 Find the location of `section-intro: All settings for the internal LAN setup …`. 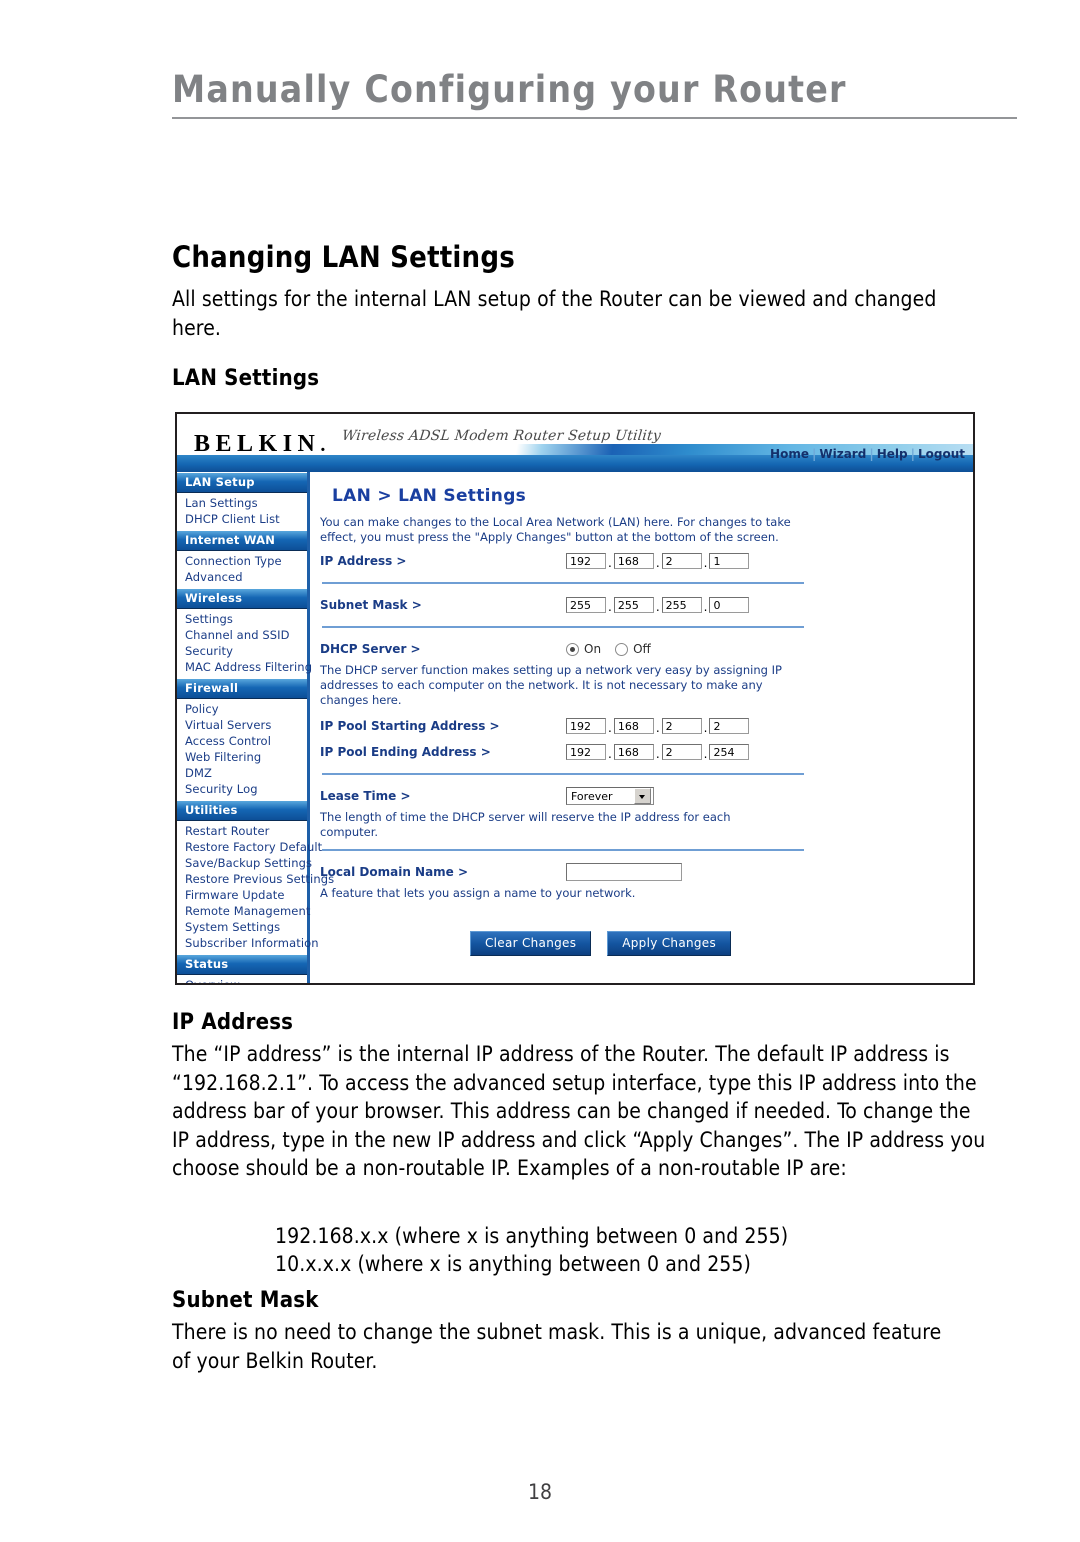

section-intro: All settings for the internal LAN setup … is located at coordinates (554, 313).